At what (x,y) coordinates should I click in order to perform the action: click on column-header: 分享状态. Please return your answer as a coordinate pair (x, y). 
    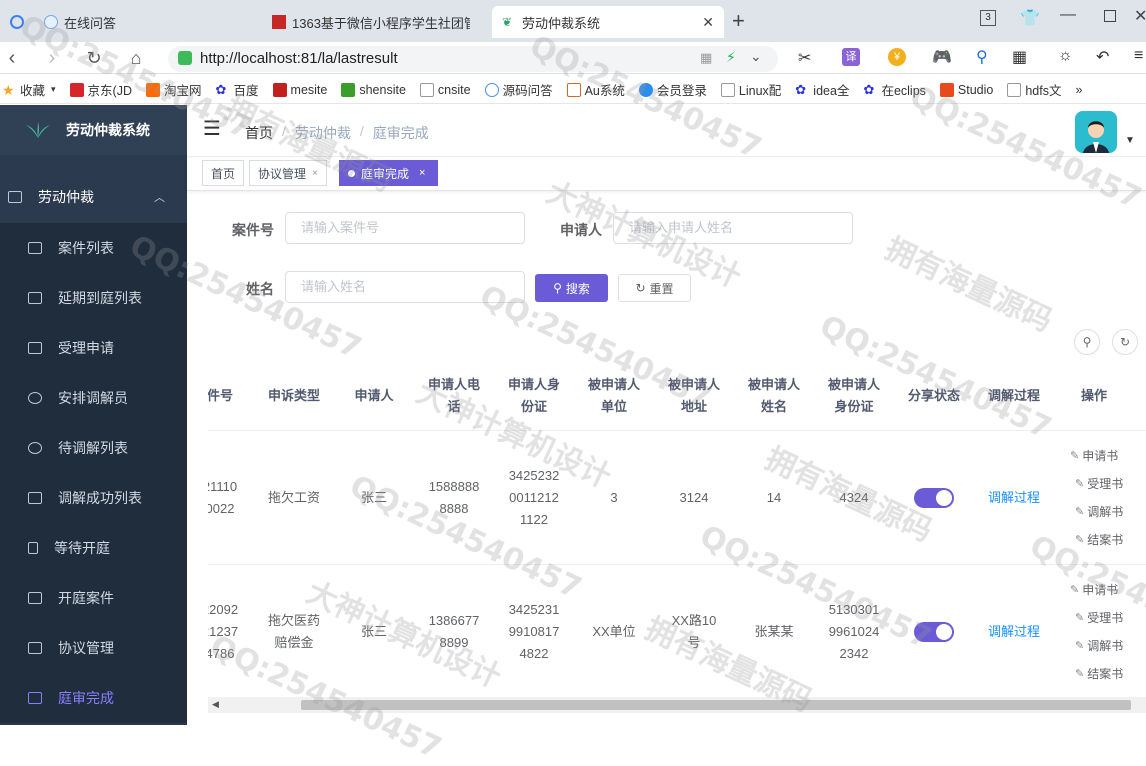
    Looking at the image, I should click on (933, 395).